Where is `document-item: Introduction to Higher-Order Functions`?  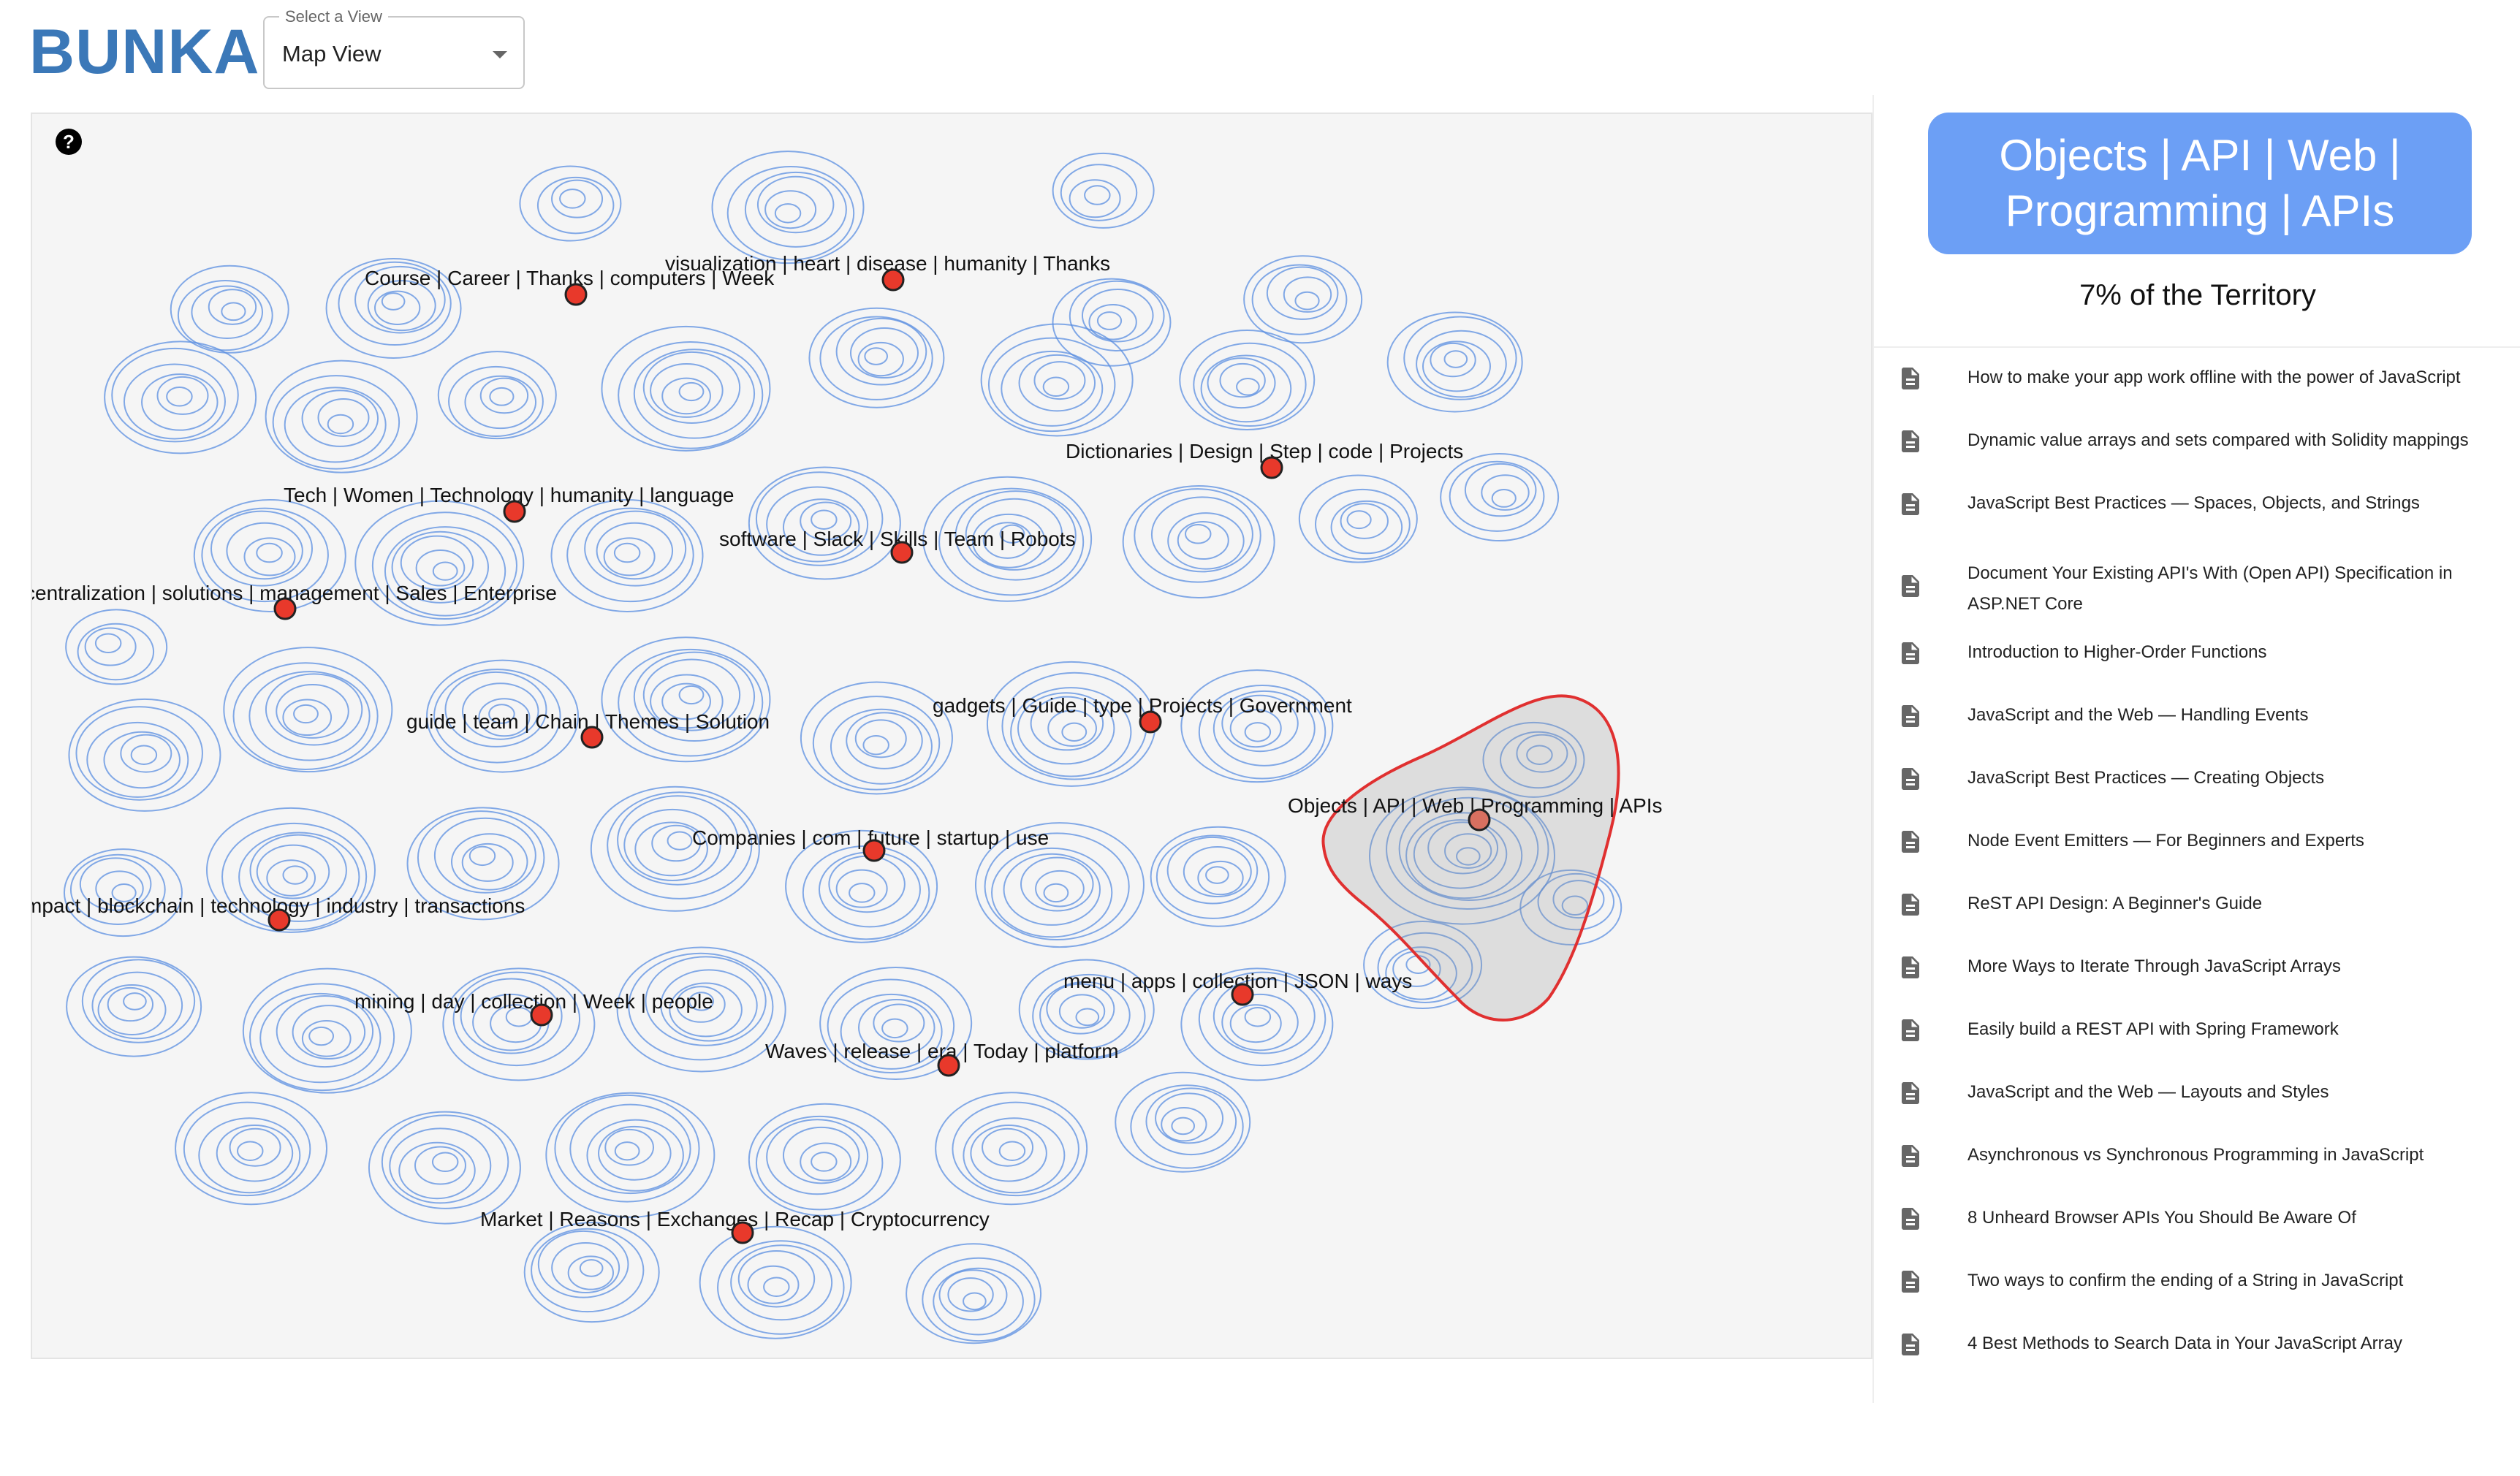
document-item: Introduction to Higher-Order Functions is located at coordinates (2197, 662).